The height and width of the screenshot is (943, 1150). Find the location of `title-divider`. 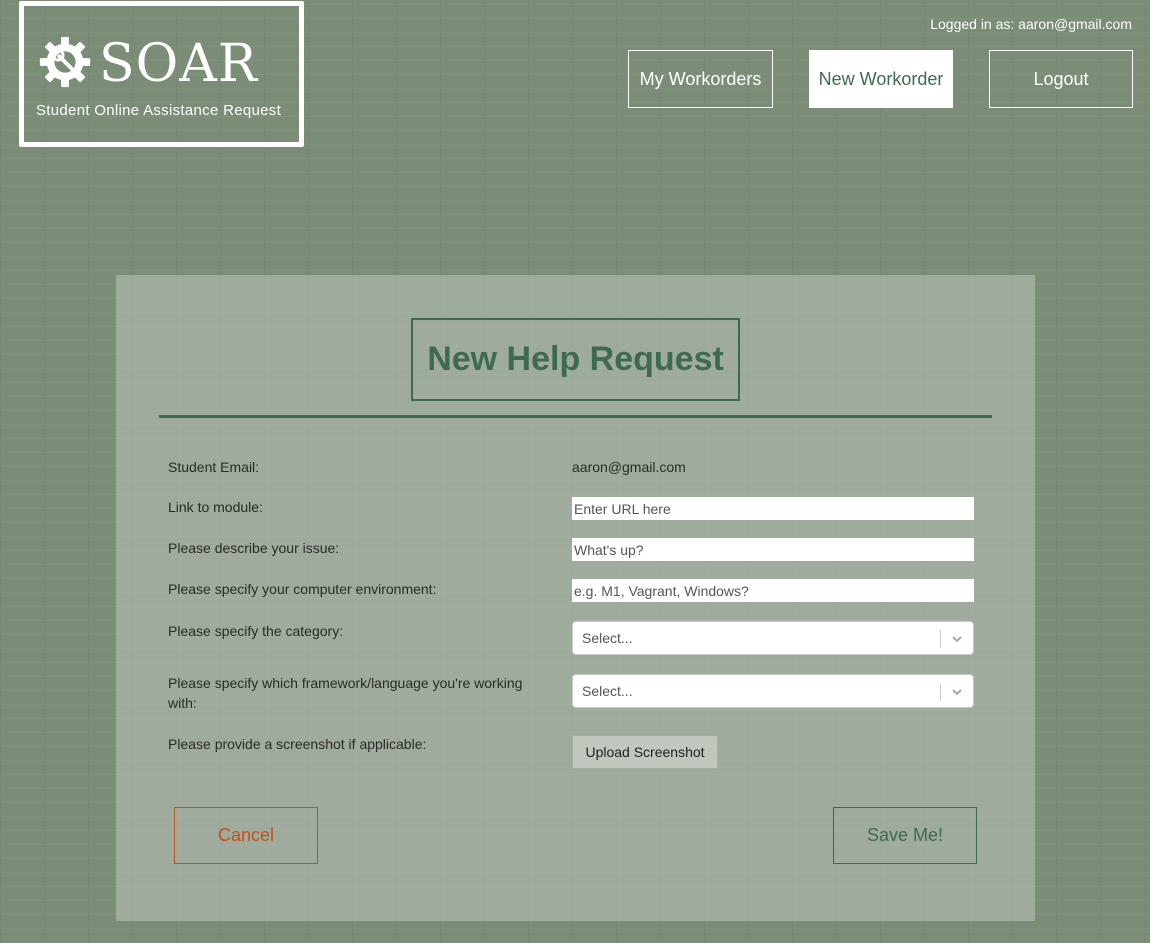

title-divider is located at coordinates (575, 416).